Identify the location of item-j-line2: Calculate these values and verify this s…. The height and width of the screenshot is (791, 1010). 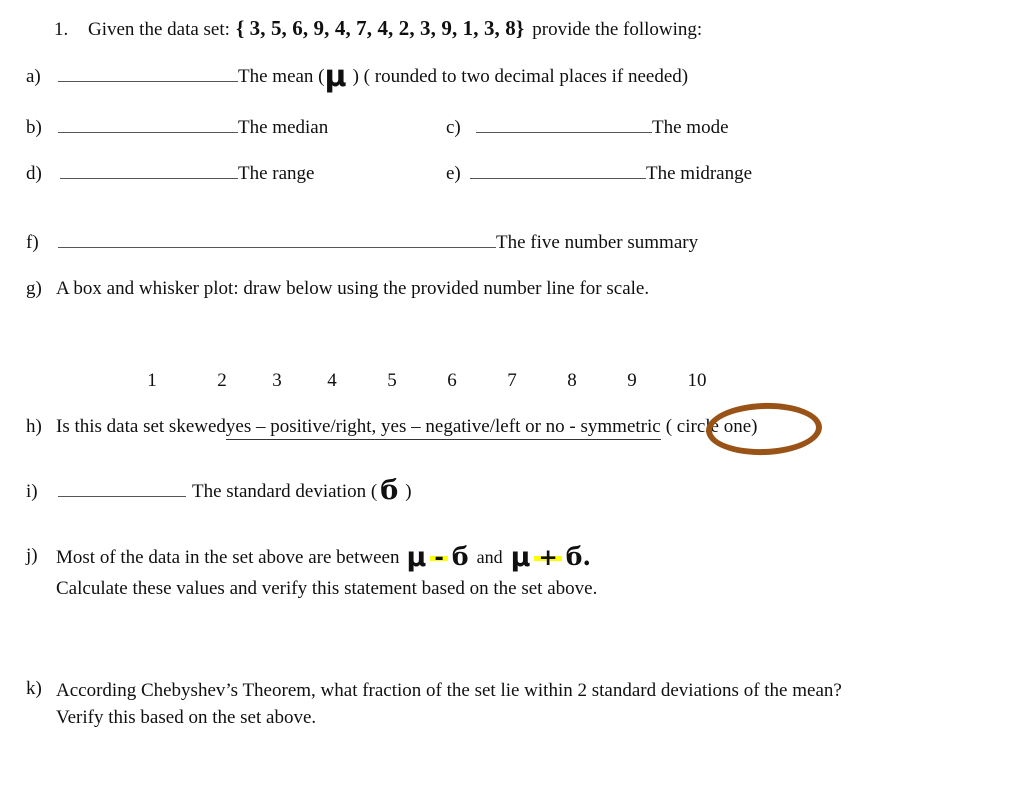
(327, 588).